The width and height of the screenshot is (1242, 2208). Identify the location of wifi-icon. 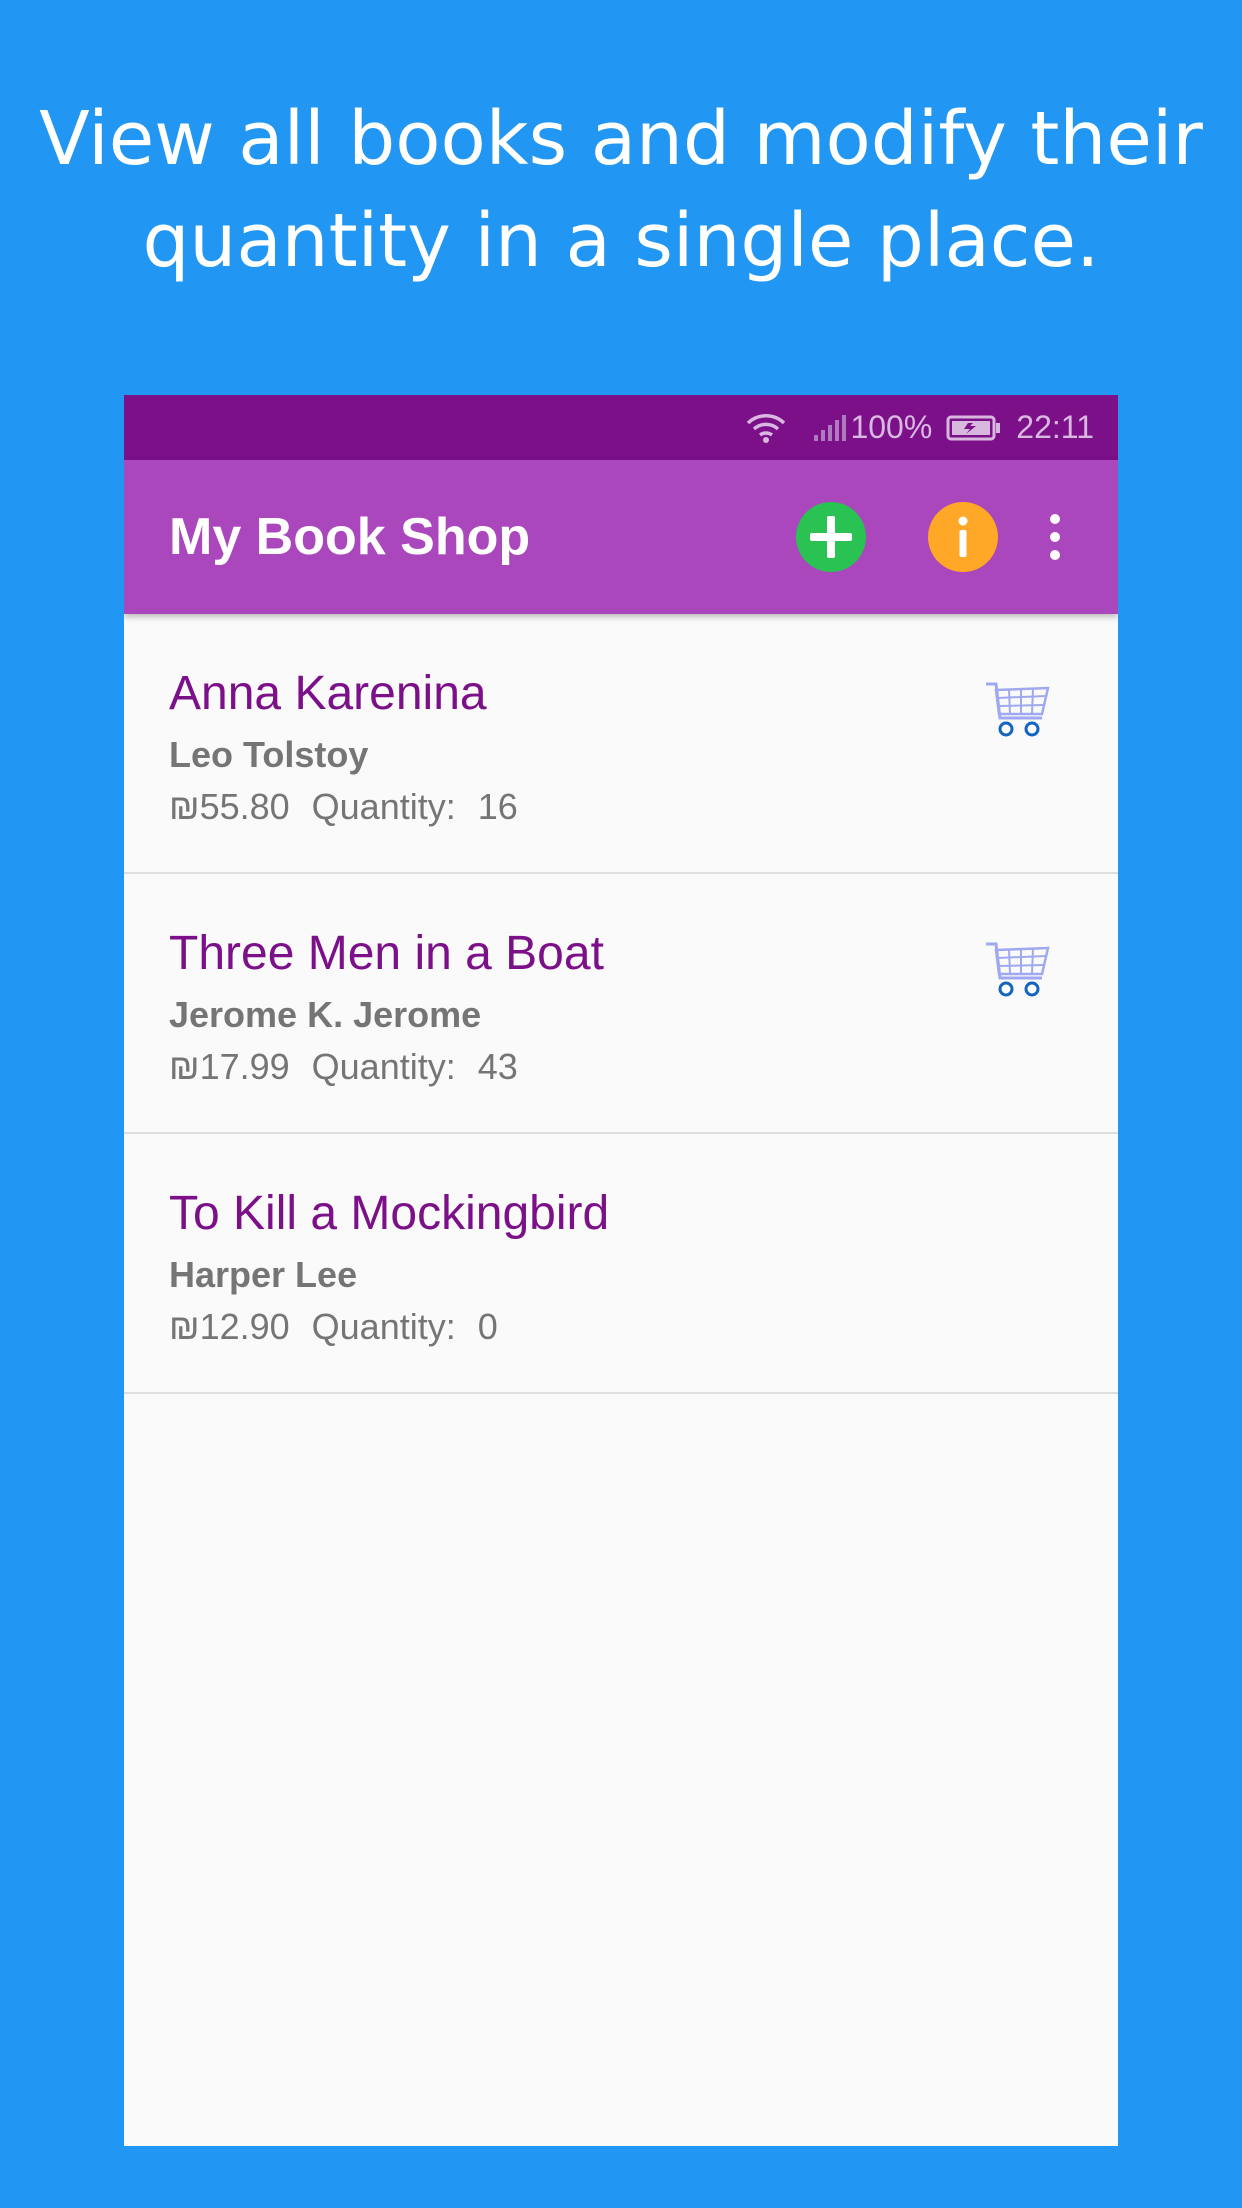
(766, 428).